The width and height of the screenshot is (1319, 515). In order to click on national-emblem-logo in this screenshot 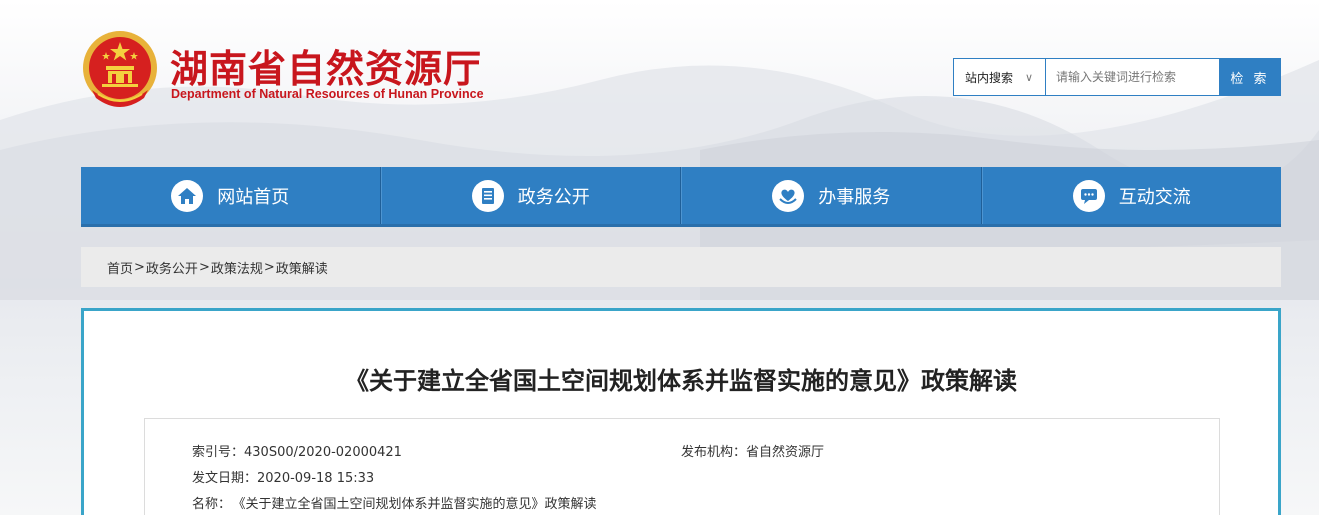, I will do `click(120, 70)`.